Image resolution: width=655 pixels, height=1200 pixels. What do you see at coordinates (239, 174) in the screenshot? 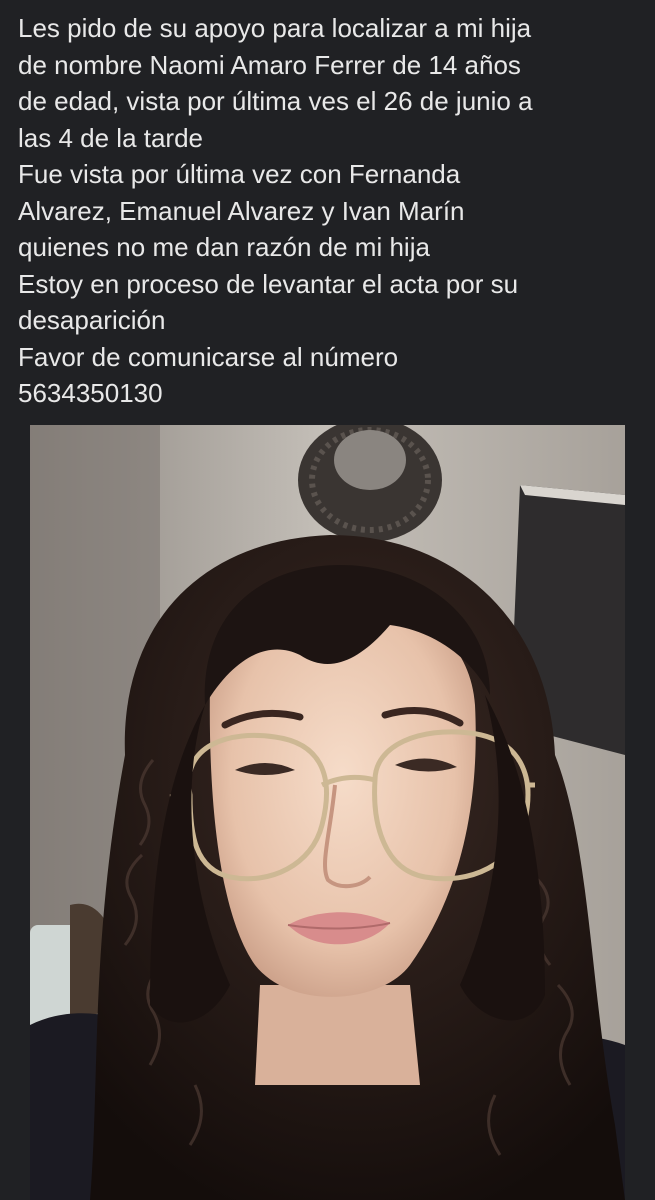
I see `post-text-line: Fue vista por última vez con Fernanda` at bounding box center [239, 174].